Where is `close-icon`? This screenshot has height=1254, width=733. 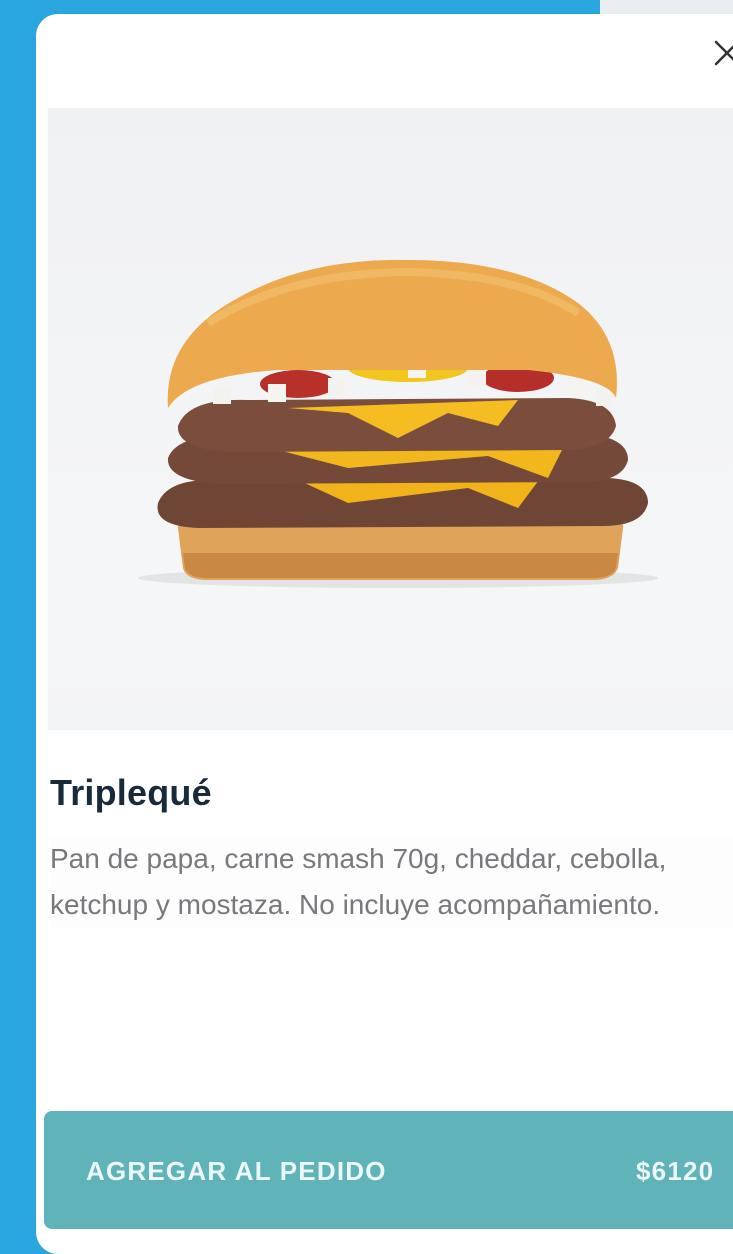
close-icon is located at coordinates (723, 53).